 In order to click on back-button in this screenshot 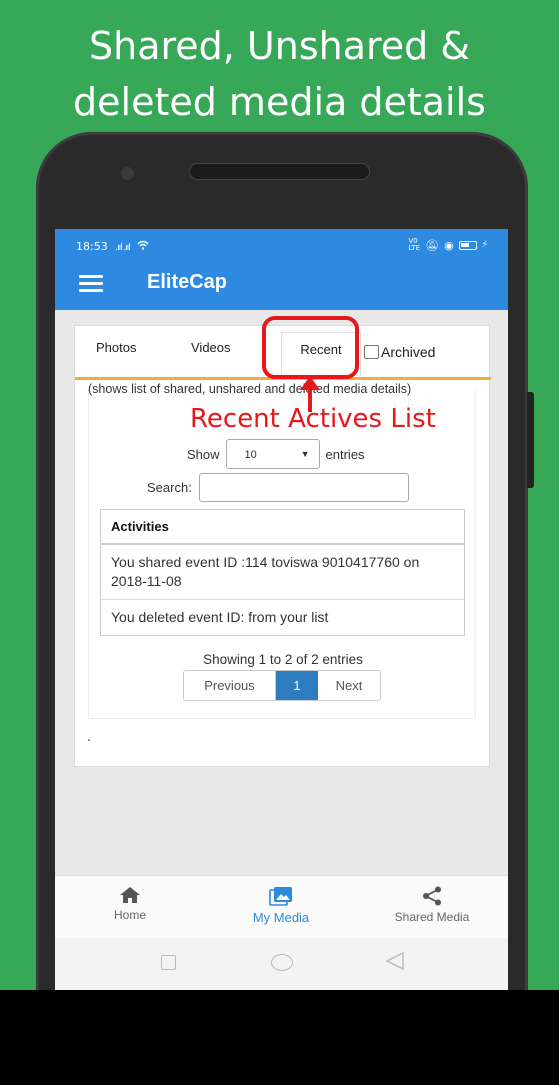, I will do `click(395, 962)`.